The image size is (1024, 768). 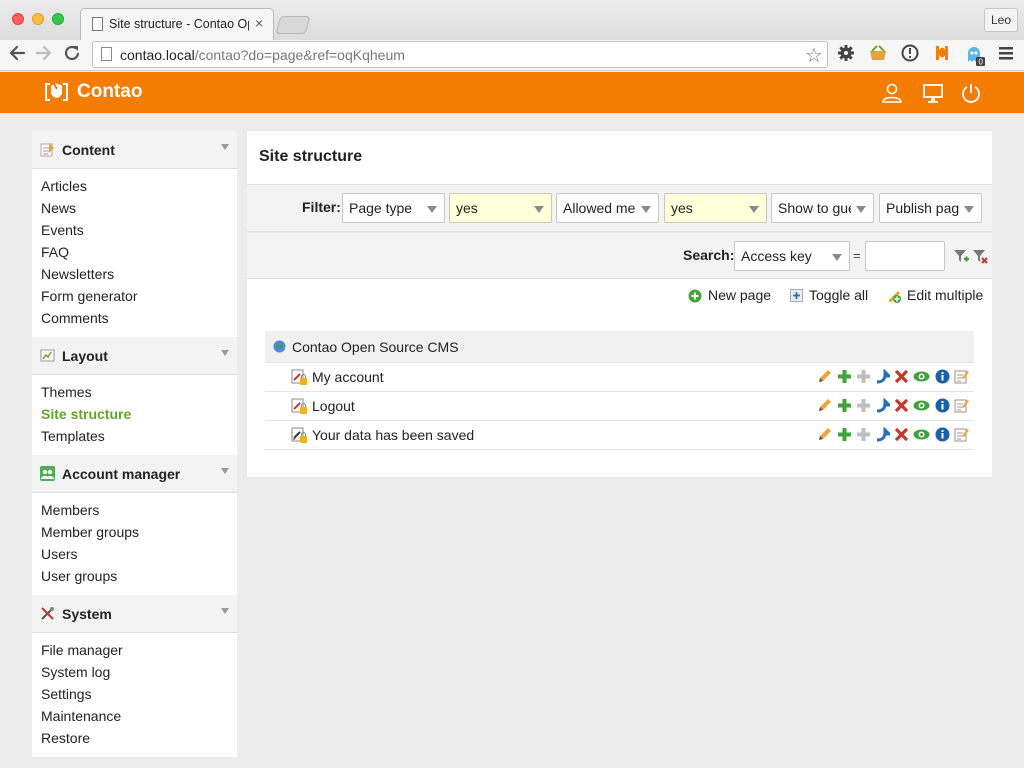 What do you see at coordinates (139, 512) in the screenshot?
I see `sidebar-item-members: Members` at bounding box center [139, 512].